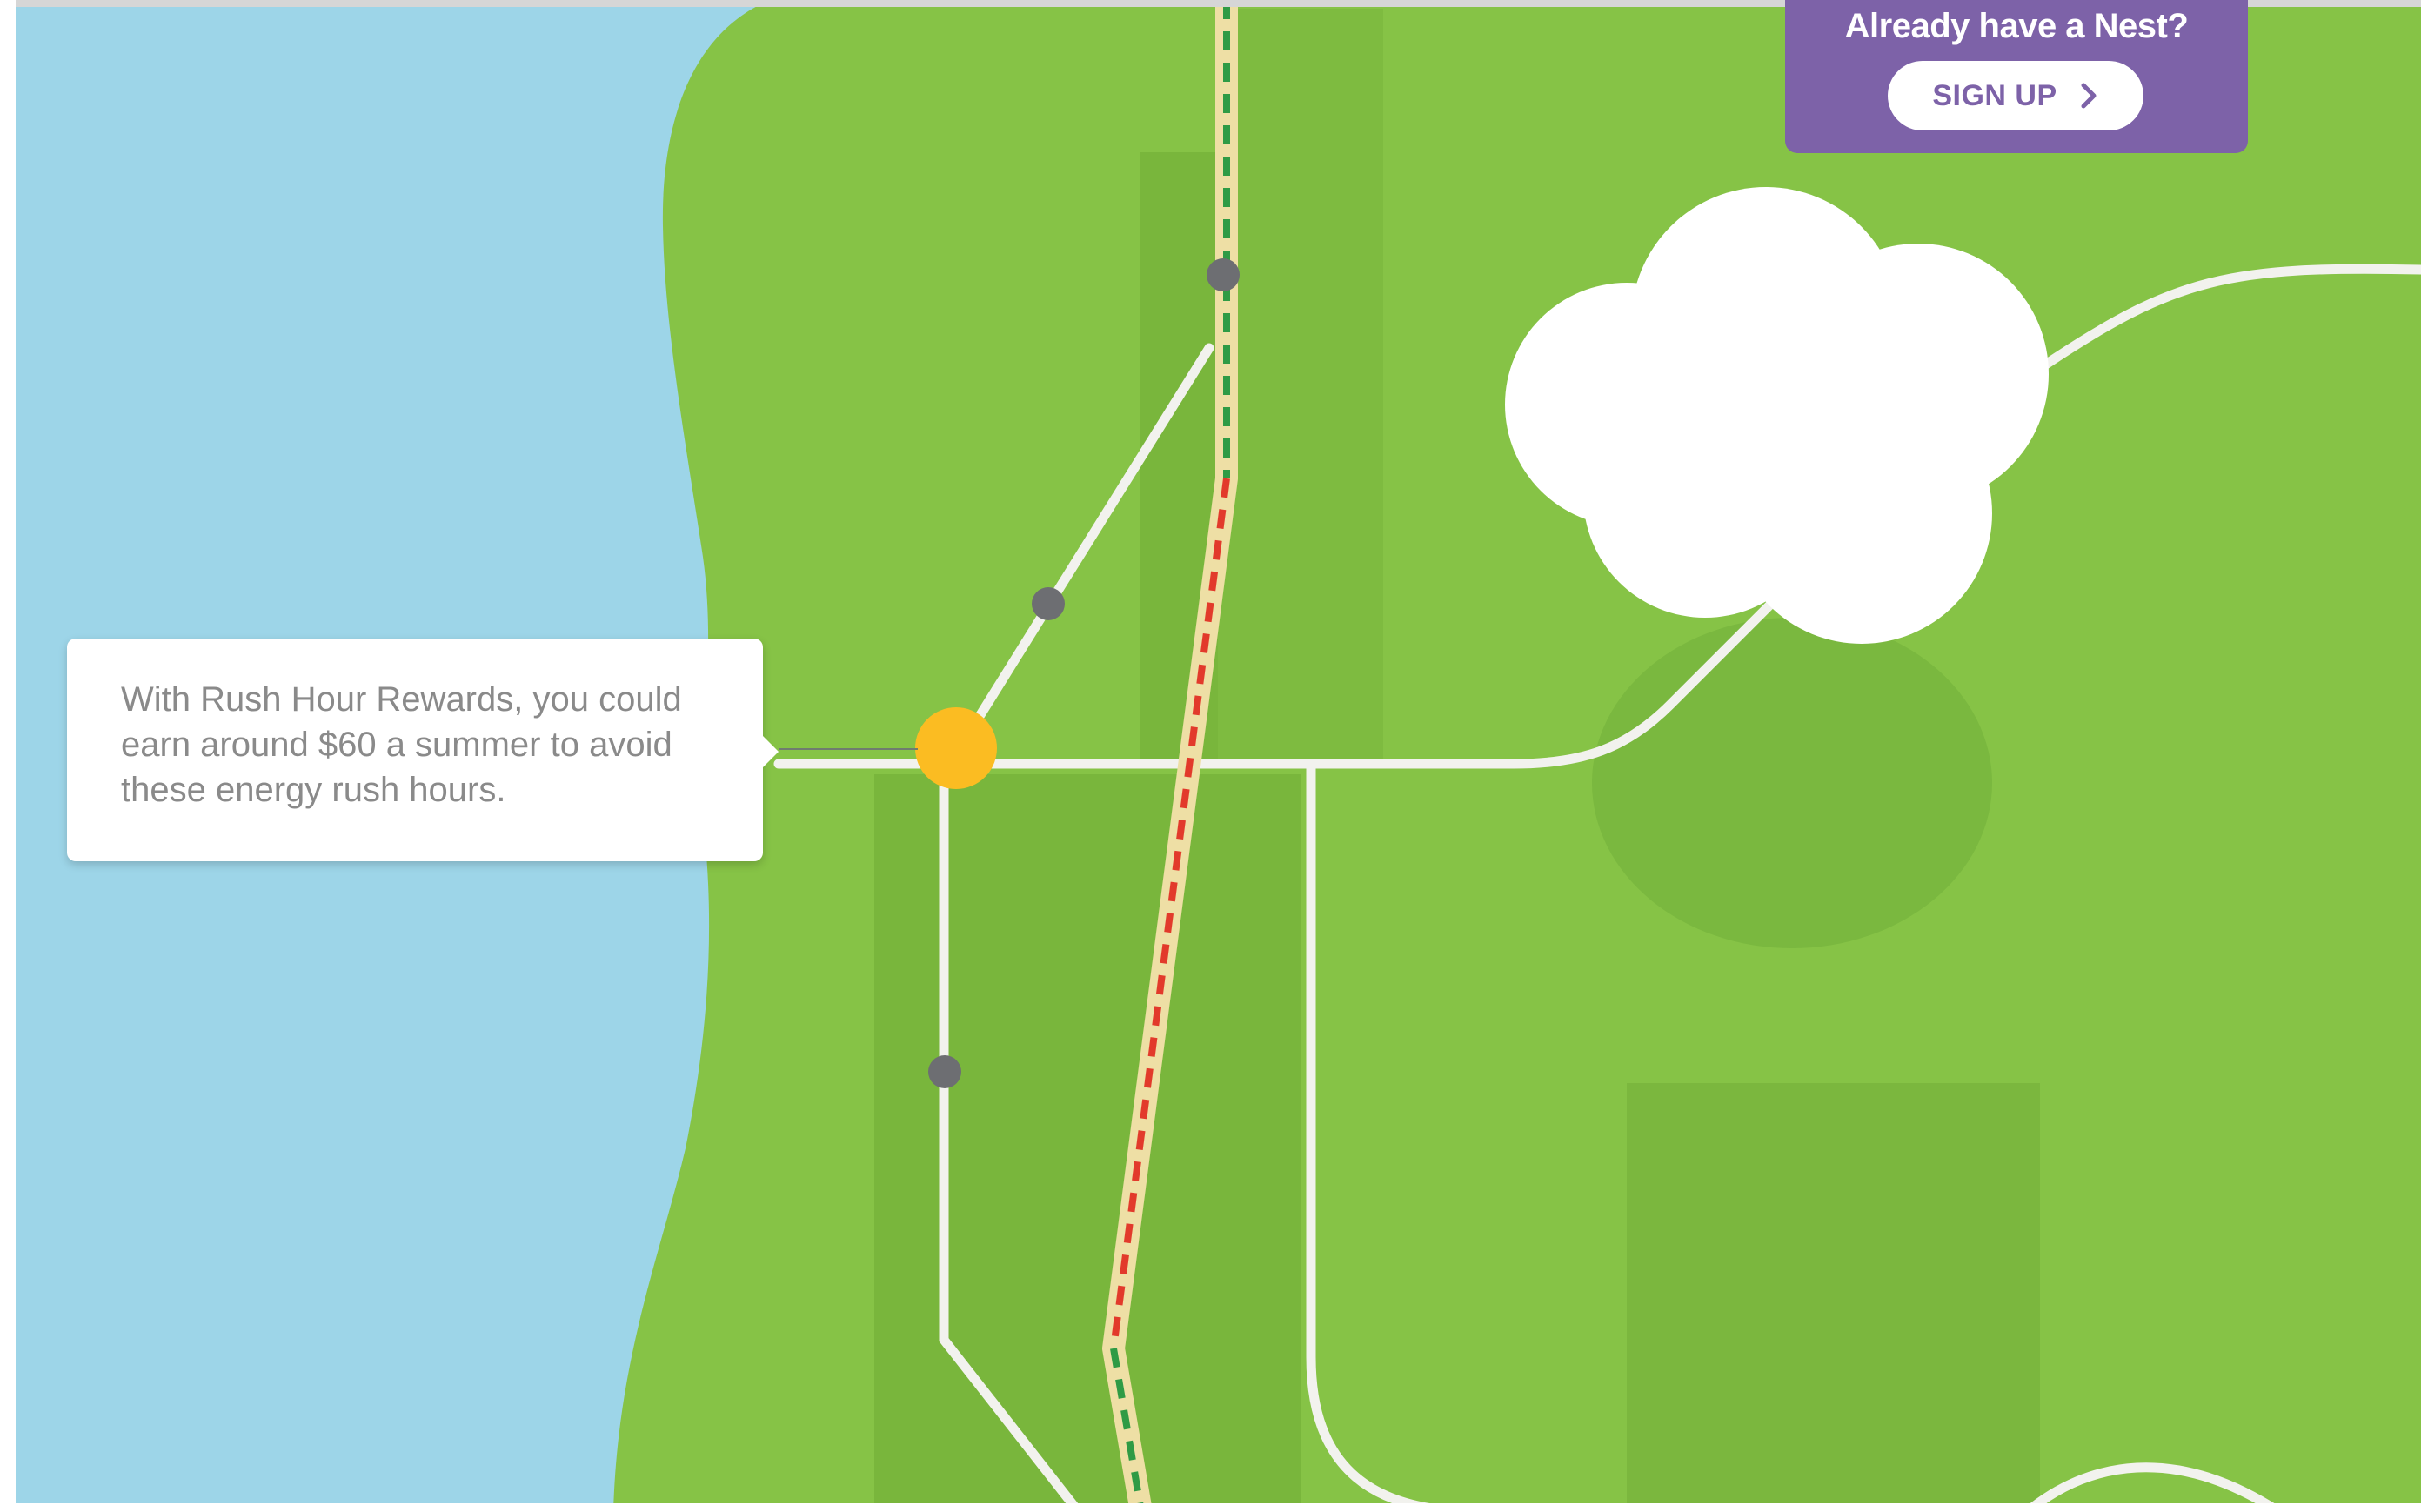 The height and width of the screenshot is (1512, 2421). Describe the element at coordinates (770, 751) in the screenshot. I see `tooltip-arrow` at that location.